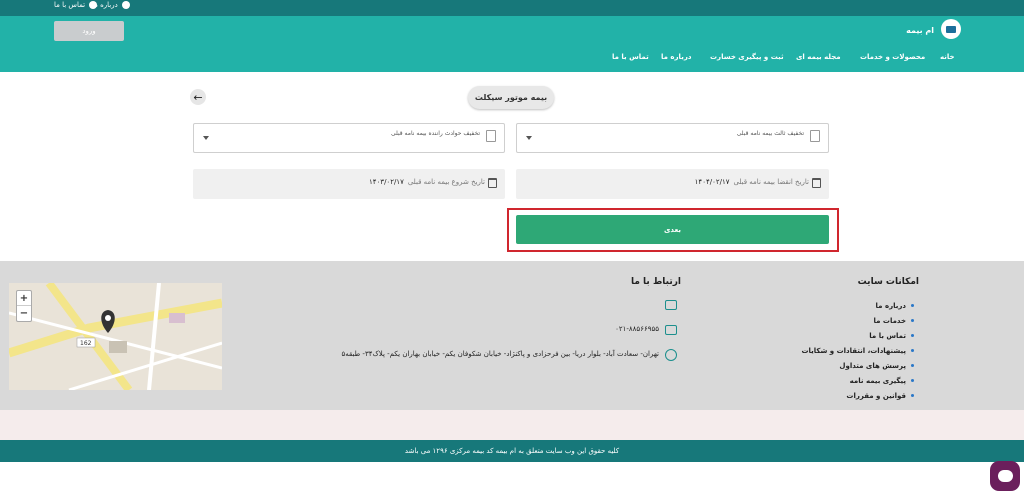  I want to click on footer-phone: ۰۲۱-۸۸۵۶۶۹۵۵, so click(637, 329).